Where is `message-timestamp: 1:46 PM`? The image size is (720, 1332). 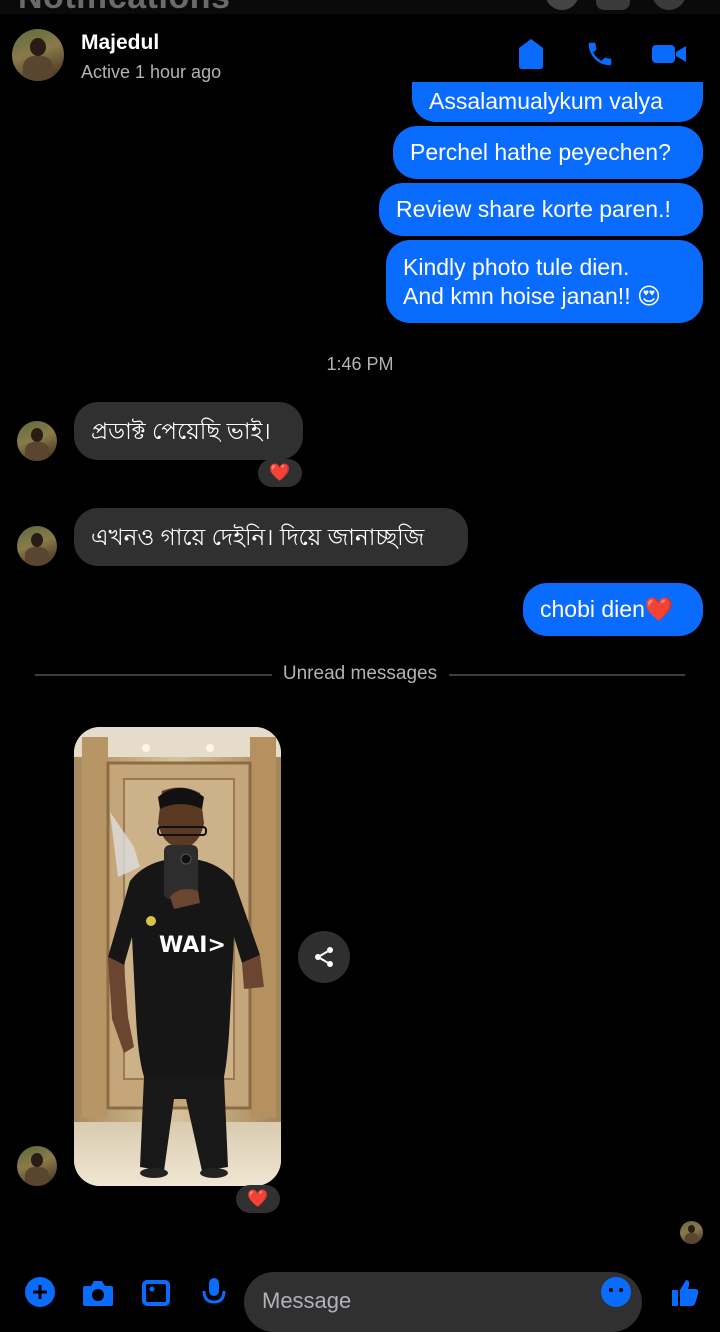
message-timestamp: 1:46 PM is located at coordinates (360, 364).